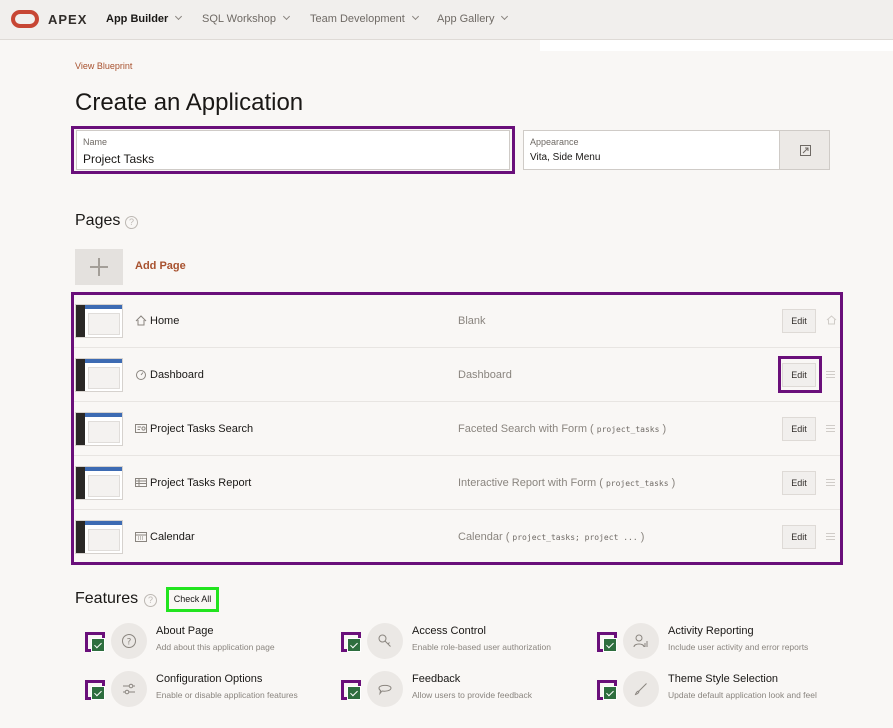  I want to click on feature-title: Configuration Options, so click(209, 679).